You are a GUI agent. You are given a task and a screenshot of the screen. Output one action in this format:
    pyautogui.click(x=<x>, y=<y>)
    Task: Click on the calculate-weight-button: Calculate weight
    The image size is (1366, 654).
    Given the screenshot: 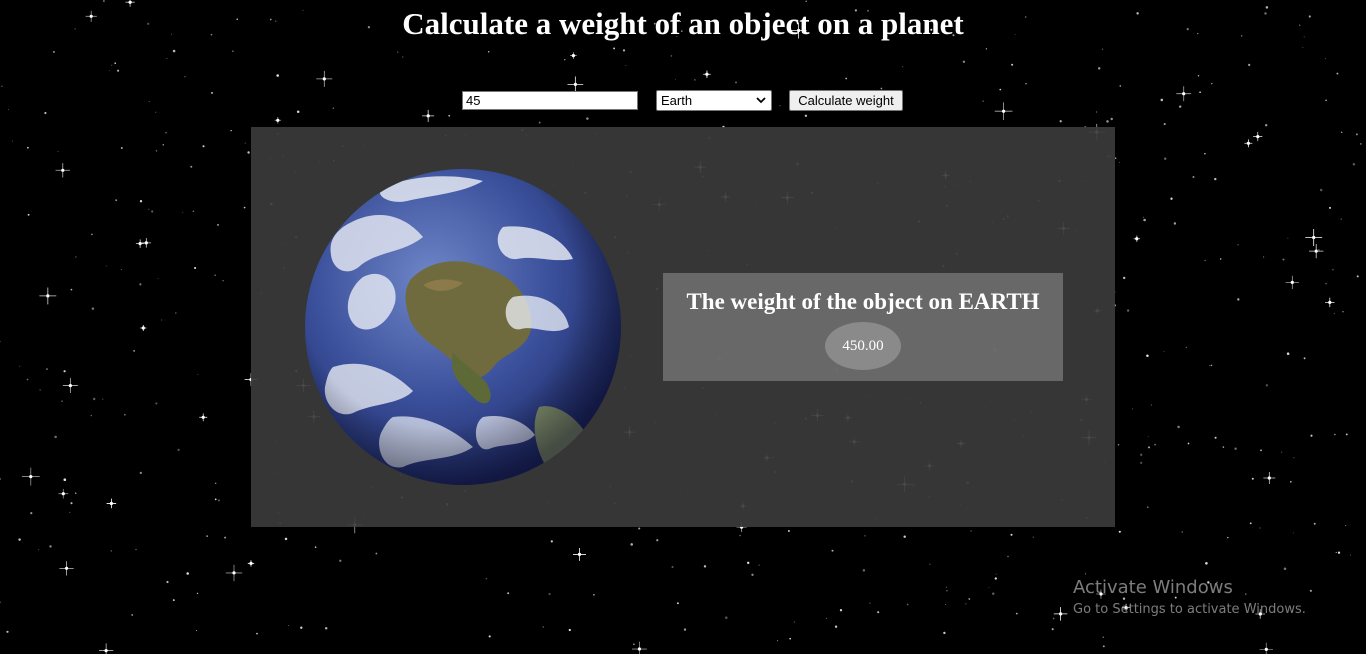 What is the action you would take?
    pyautogui.click(x=846, y=100)
    